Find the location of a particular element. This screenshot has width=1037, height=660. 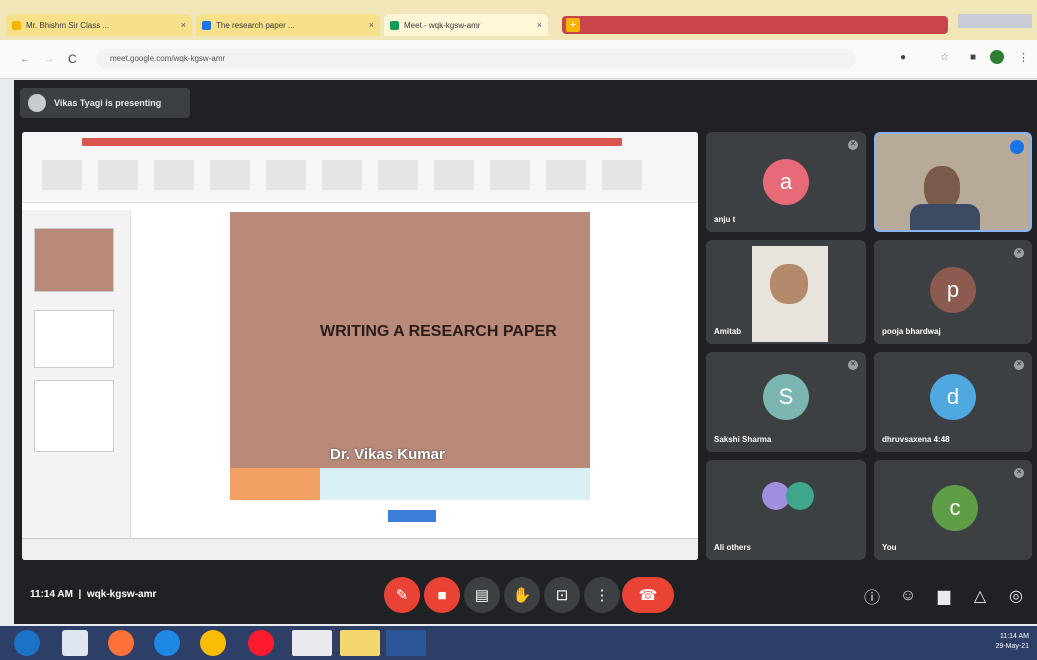

ppt-ribbon is located at coordinates (360, 167).